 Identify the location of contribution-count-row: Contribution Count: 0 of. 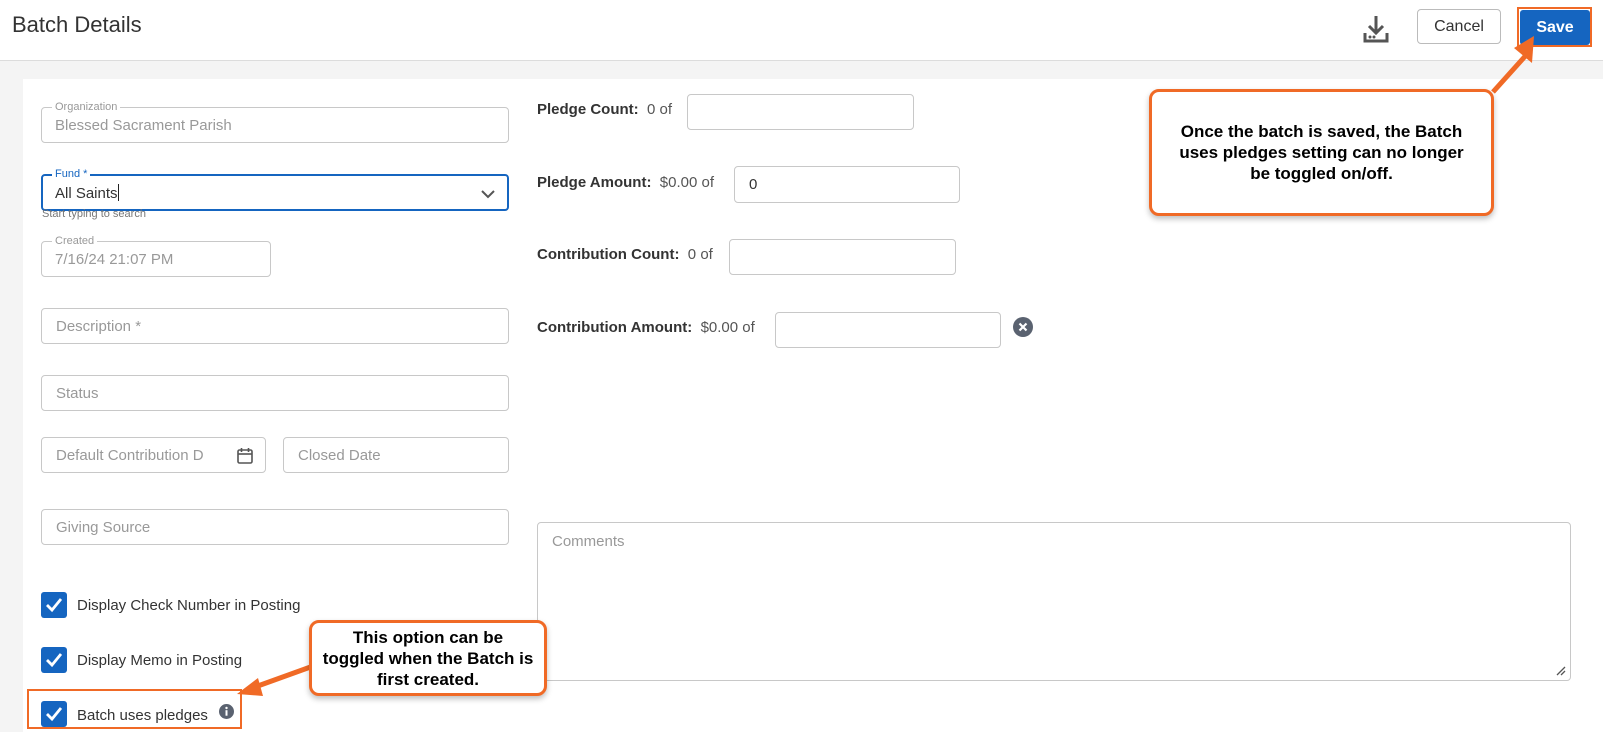
(625, 254).